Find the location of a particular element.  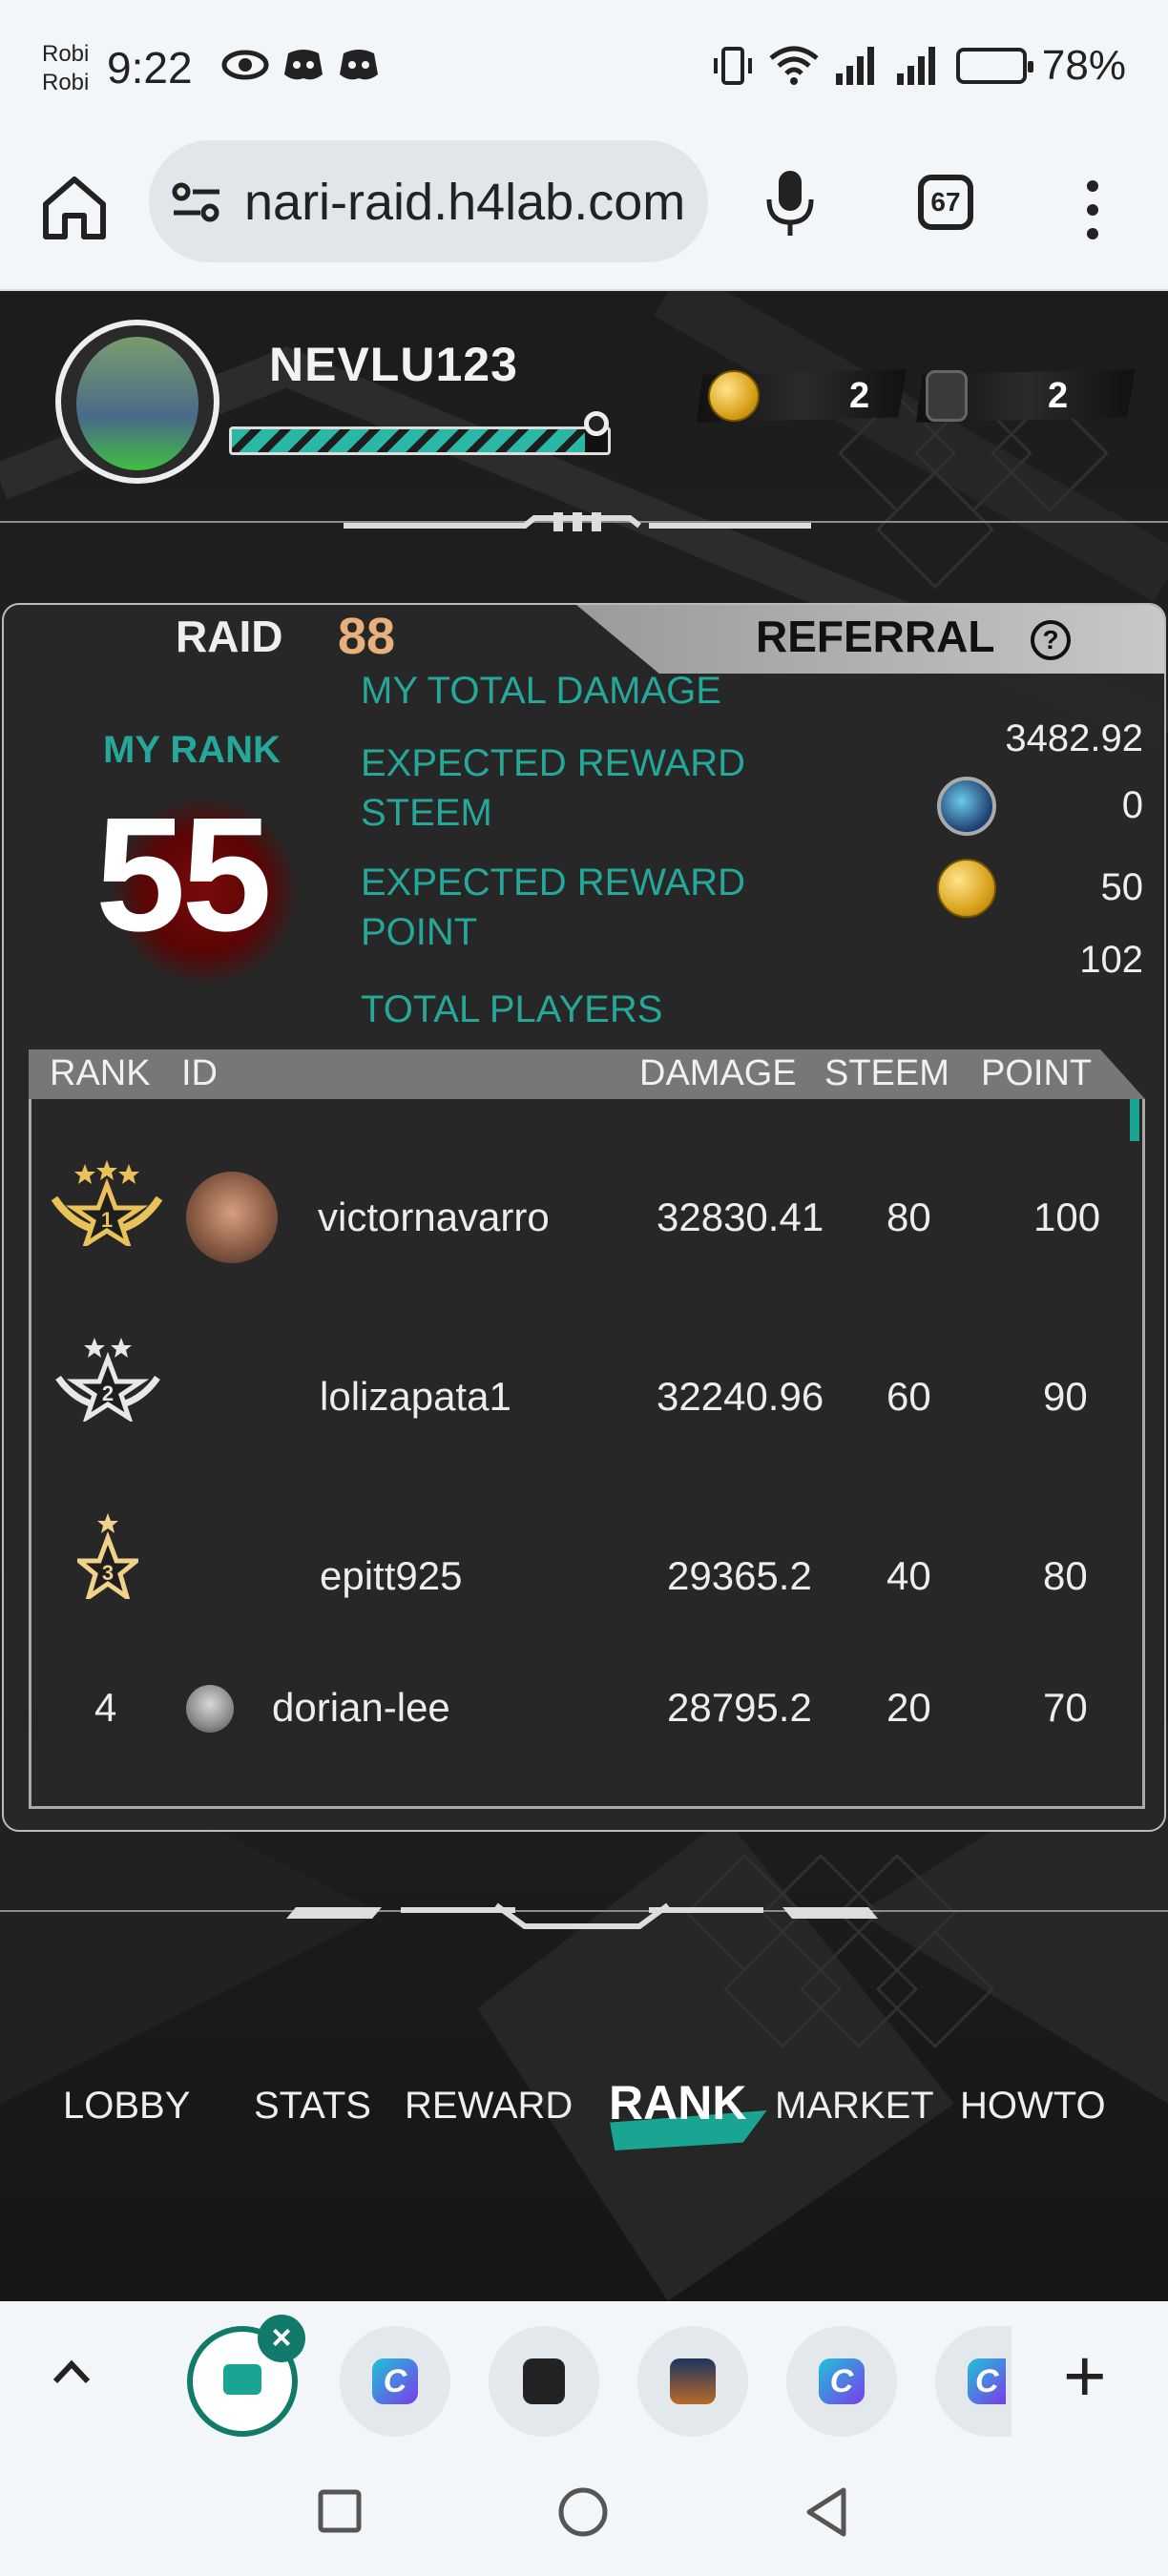

back-icon is located at coordinates (826, 2512).